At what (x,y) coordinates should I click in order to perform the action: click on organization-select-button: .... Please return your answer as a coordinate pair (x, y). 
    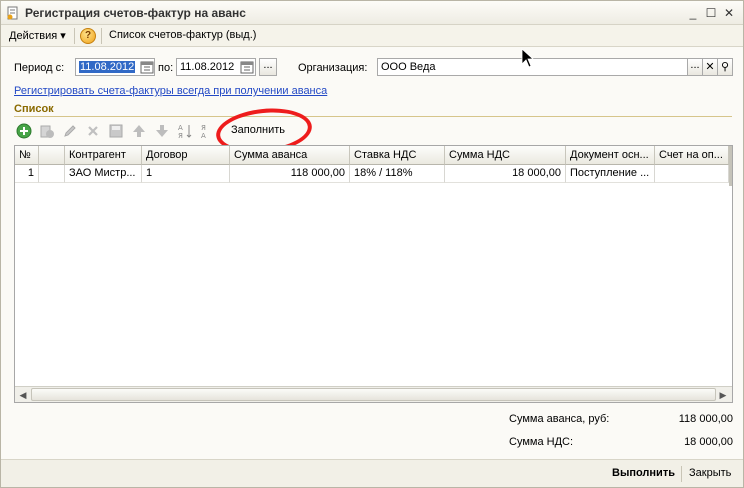
    Looking at the image, I should click on (695, 67).